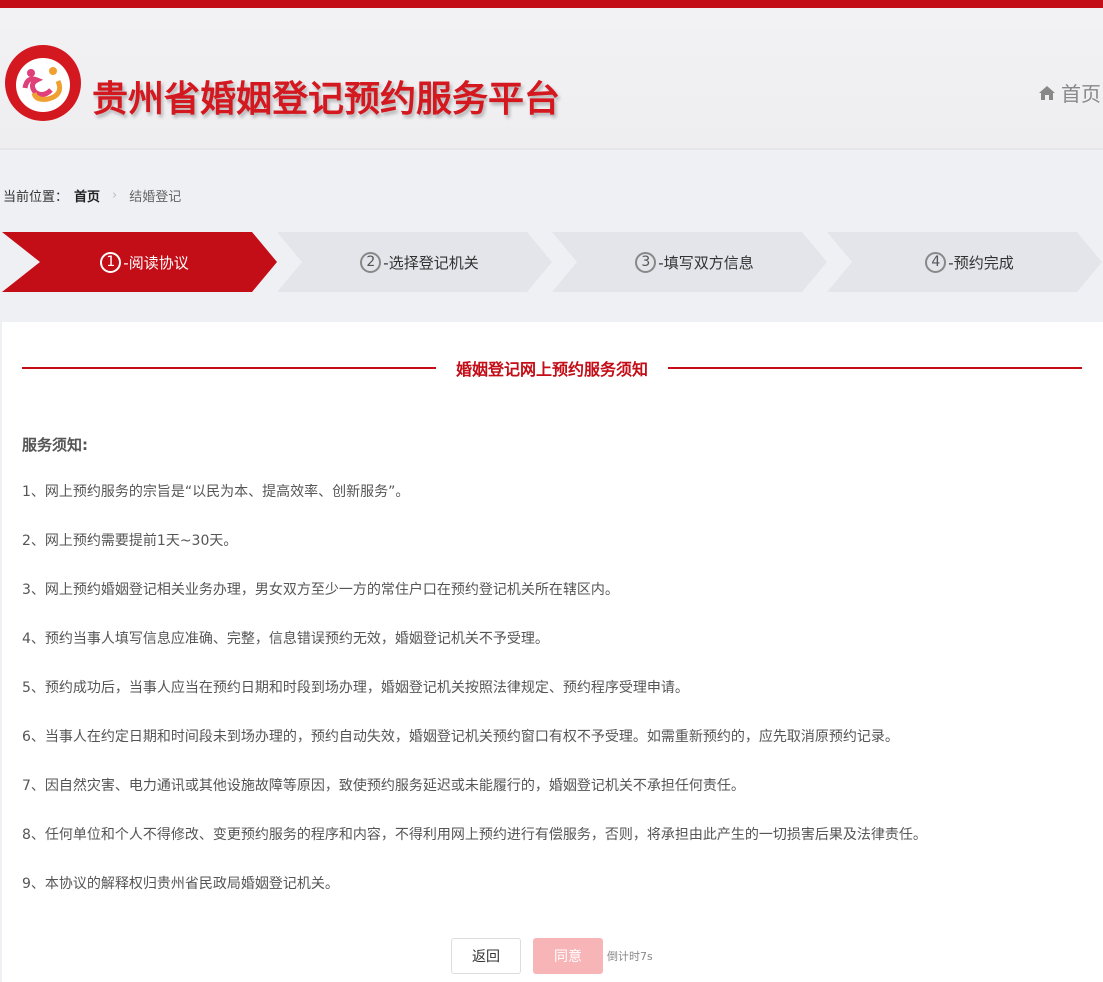  I want to click on step-read-agreement: 1 -阅读协议, so click(139, 262).